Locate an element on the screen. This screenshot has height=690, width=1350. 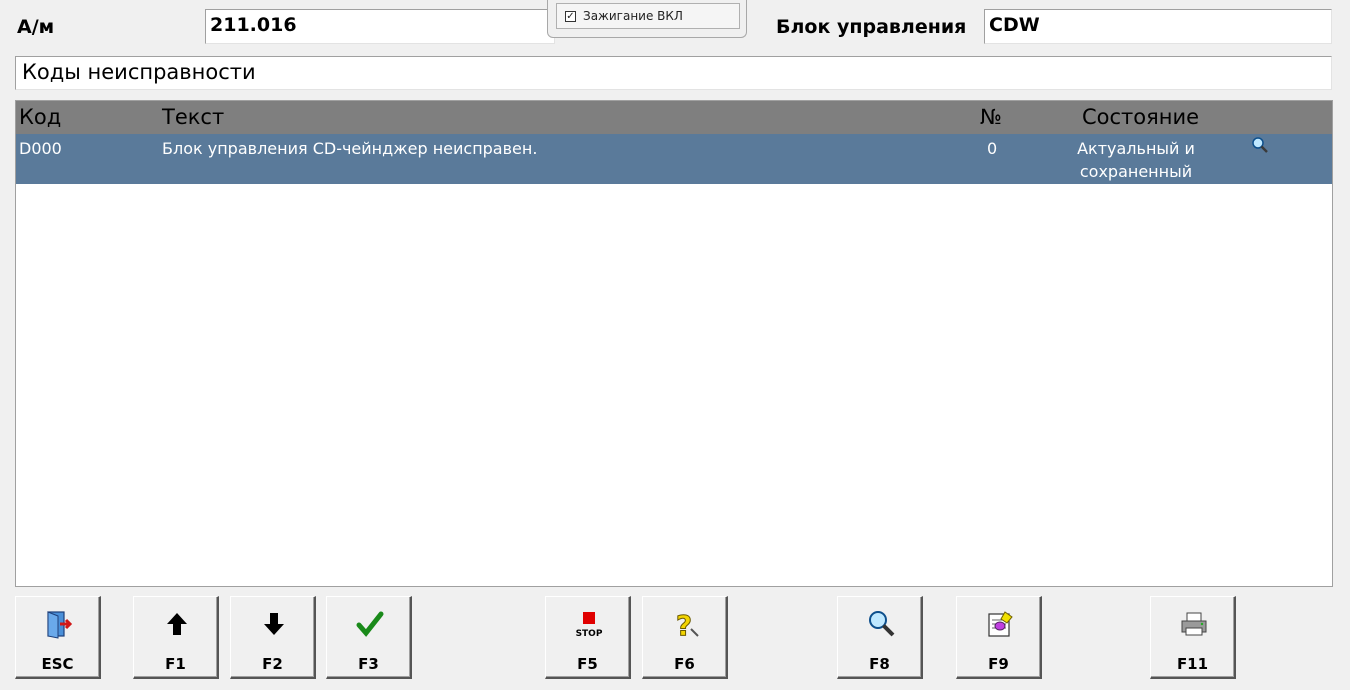
checkmark-icon is located at coordinates (370, 624).